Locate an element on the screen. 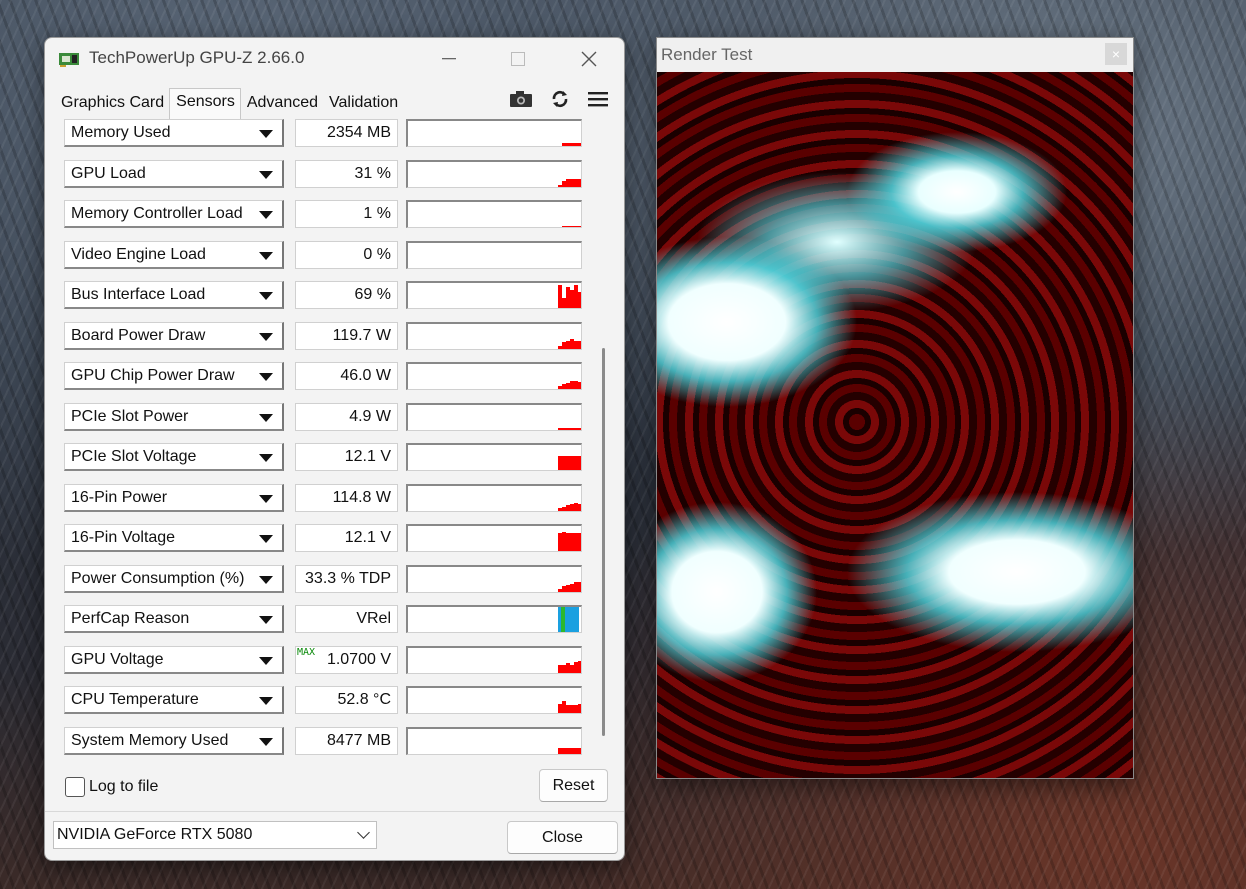 This screenshot has width=1246, height=889. sensor-value: 4.9 W is located at coordinates (370, 416).